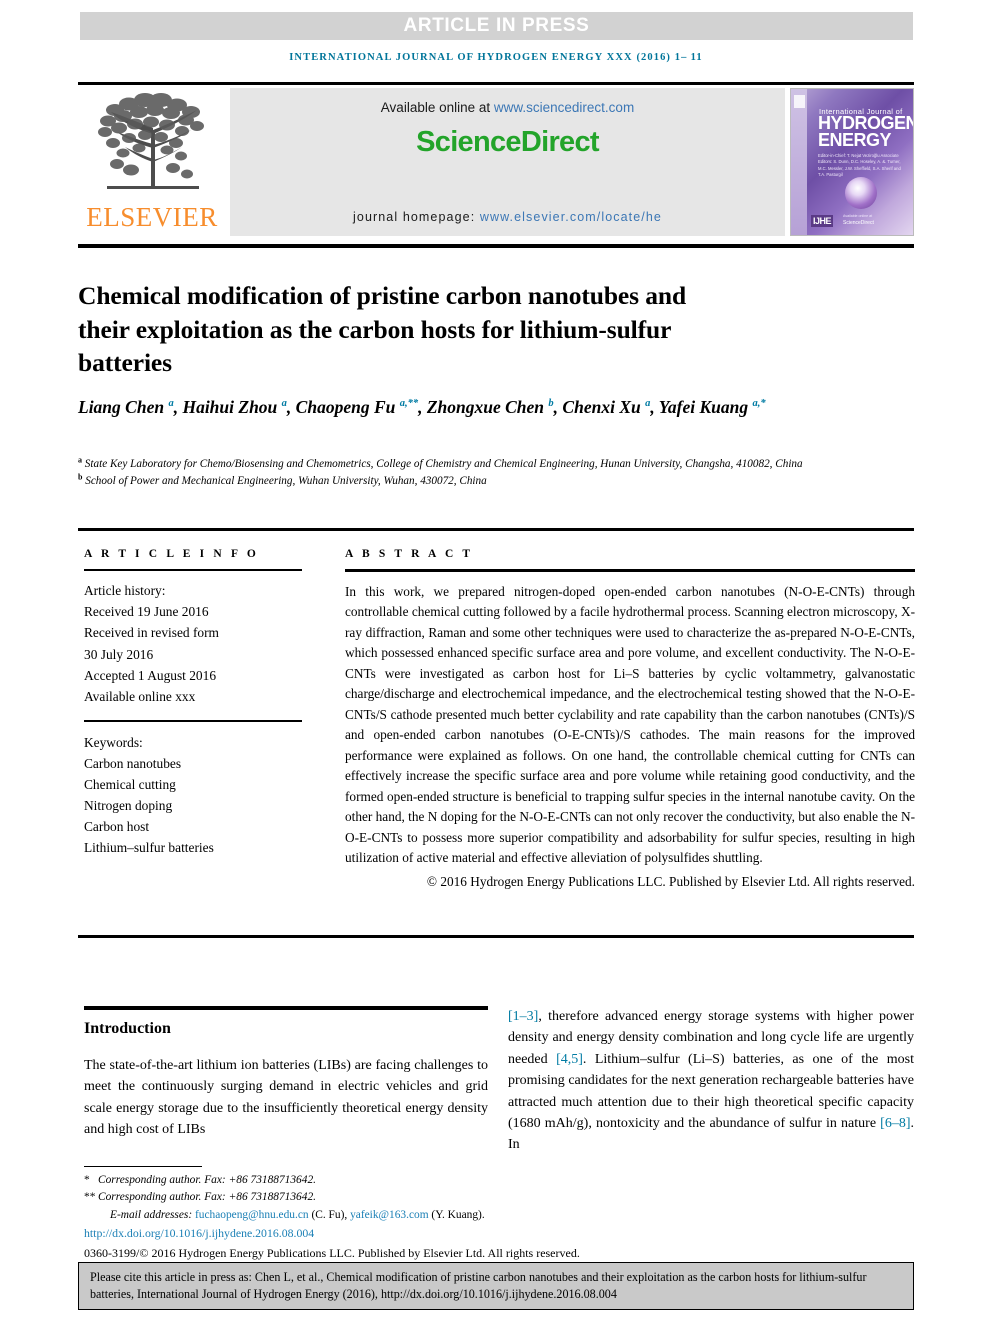  I want to click on elsevier-tree-icon, so click(151, 141).